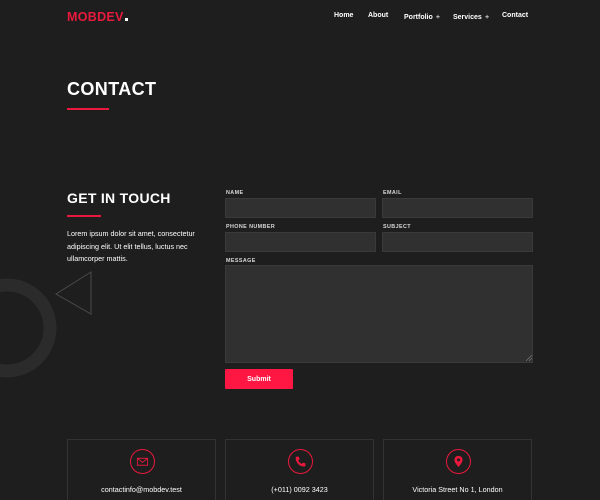 The width and height of the screenshot is (600, 500). I want to click on address-info-card: Victoria Street No 1, London, so click(457, 469).